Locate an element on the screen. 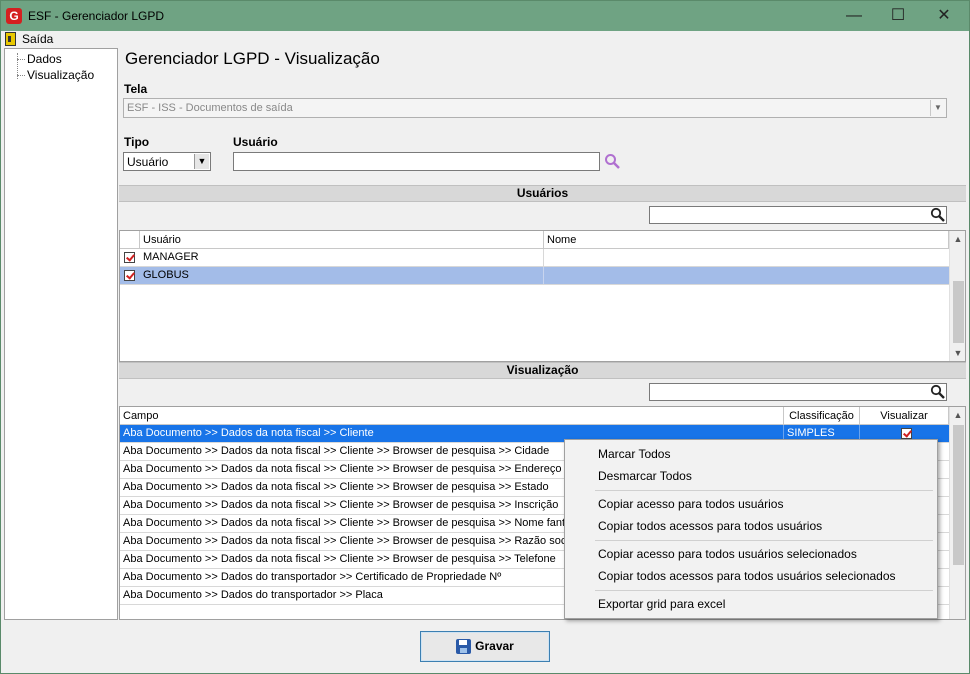  sidebar-item-dados: Dados is located at coordinates (44, 59).